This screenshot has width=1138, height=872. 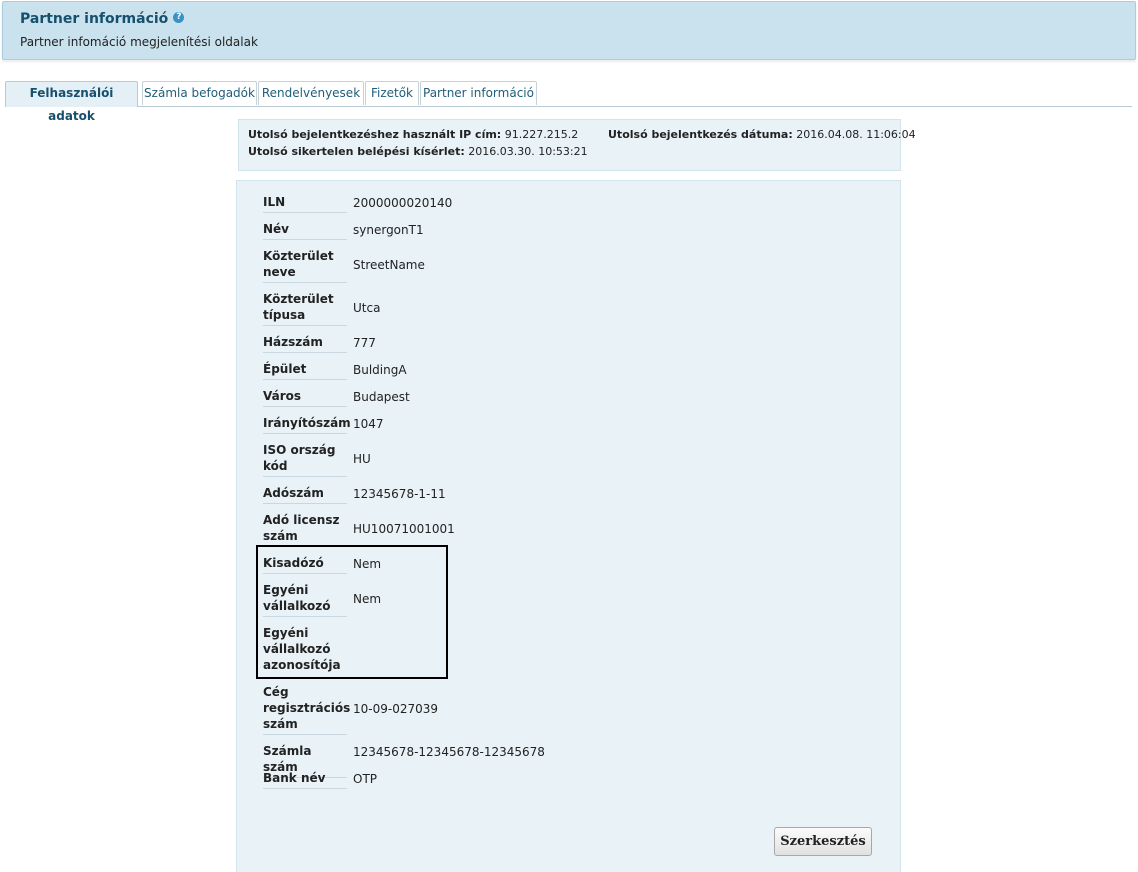 What do you see at coordinates (375, 134) in the screenshot?
I see `last-login-ip-label: Utolsó bejelentkezéshez használt IP cím:` at bounding box center [375, 134].